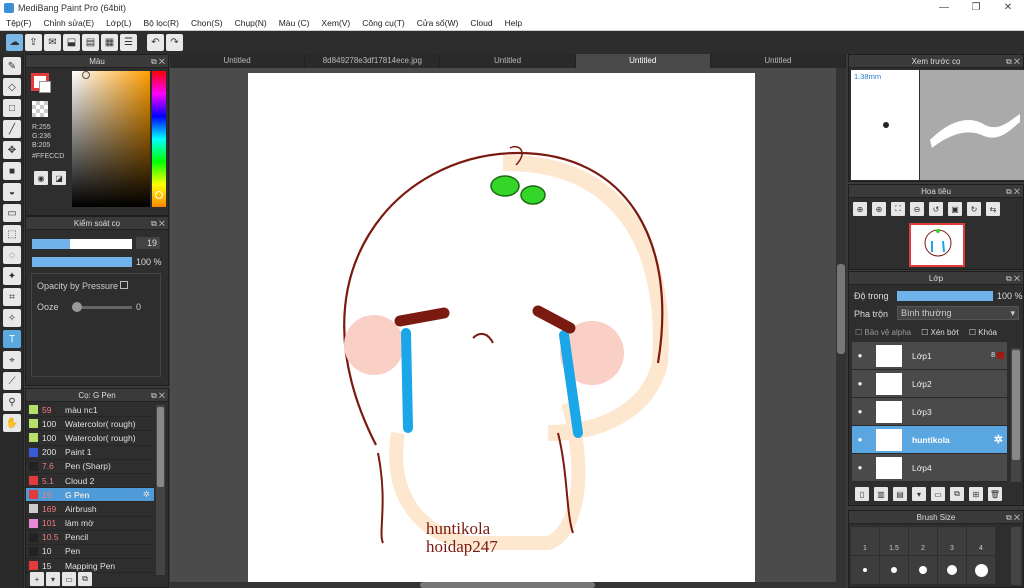 The image size is (1024, 588). I want to click on menu-file: Tệp(F), so click(19, 23).